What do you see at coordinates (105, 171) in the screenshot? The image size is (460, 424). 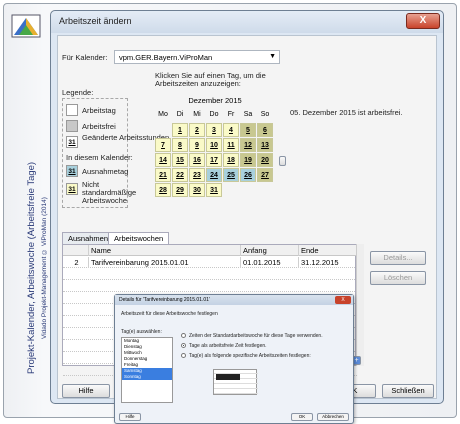 I see `legend-exception: Ausnahmetag` at bounding box center [105, 171].